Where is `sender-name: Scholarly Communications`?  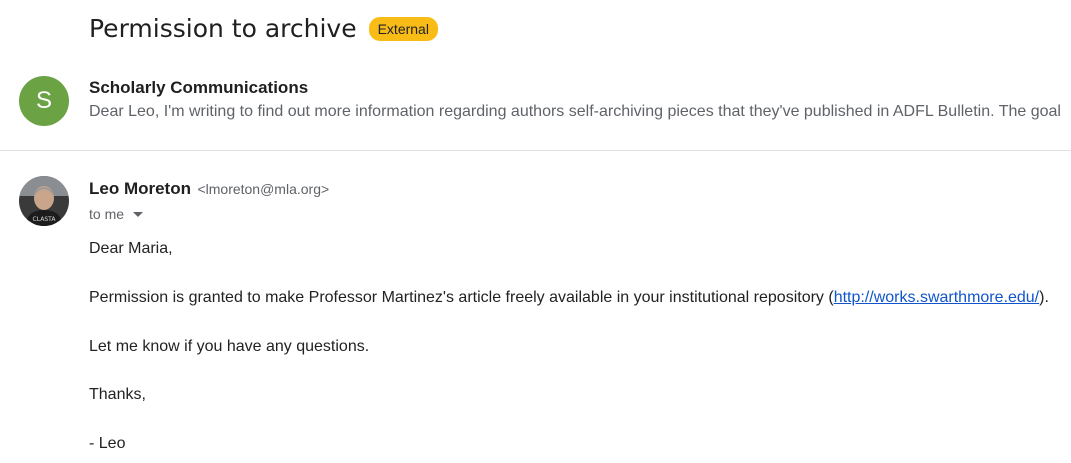
sender-name: Scholarly Communications is located at coordinates (199, 87).